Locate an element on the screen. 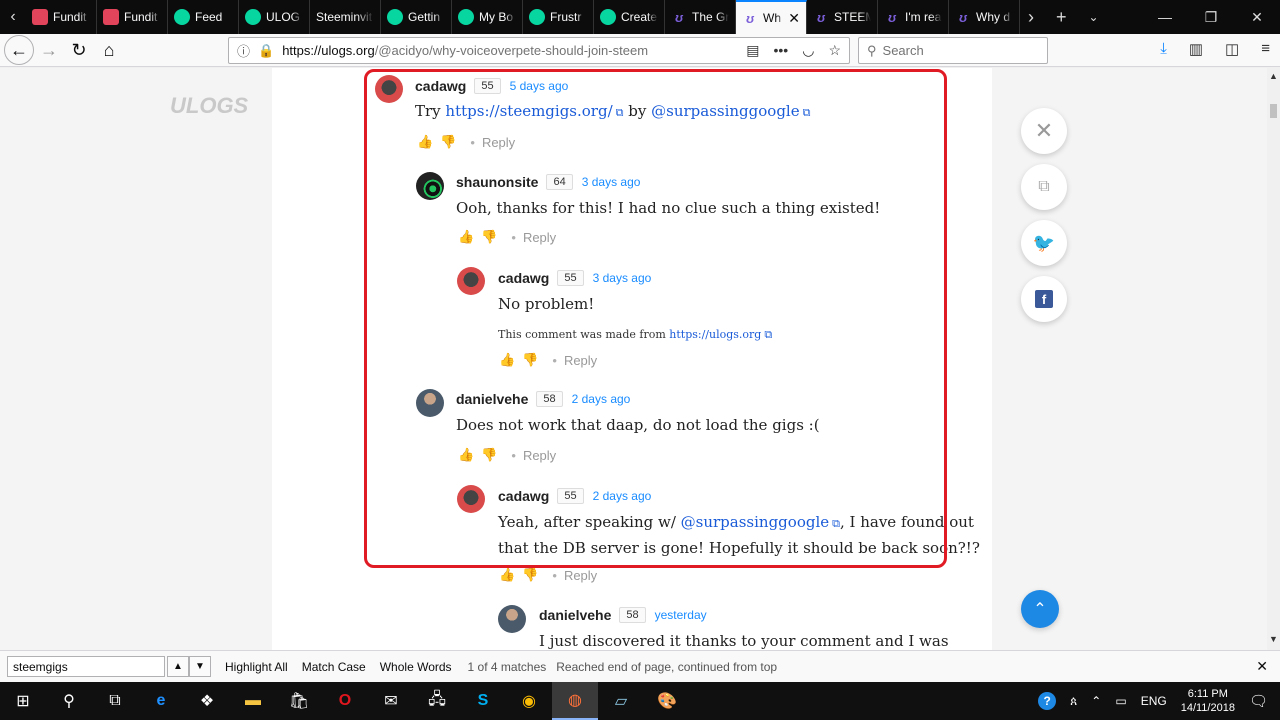 This screenshot has width=1280, height=720. dropbox-icon: ❖ is located at coordinates (207, 701).